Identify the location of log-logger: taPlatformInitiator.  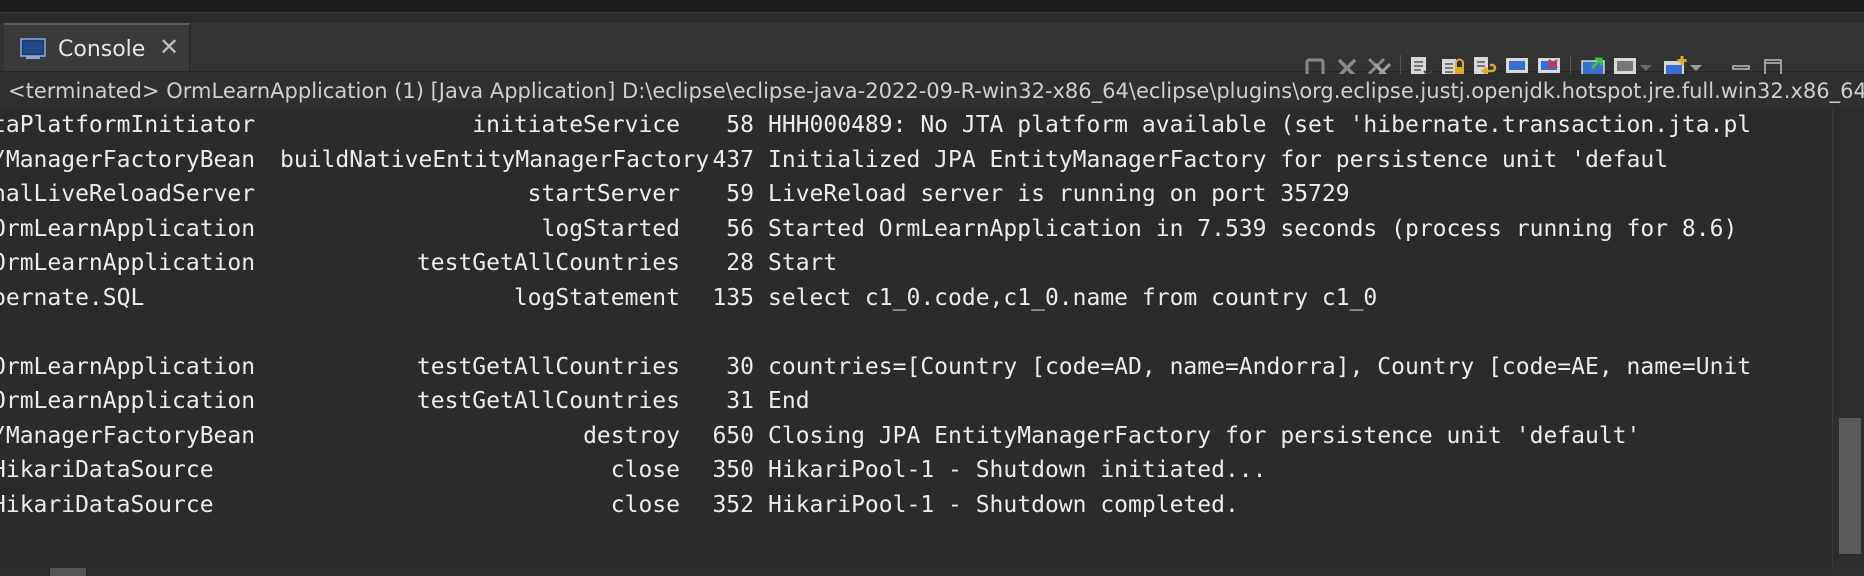
(128, 125).